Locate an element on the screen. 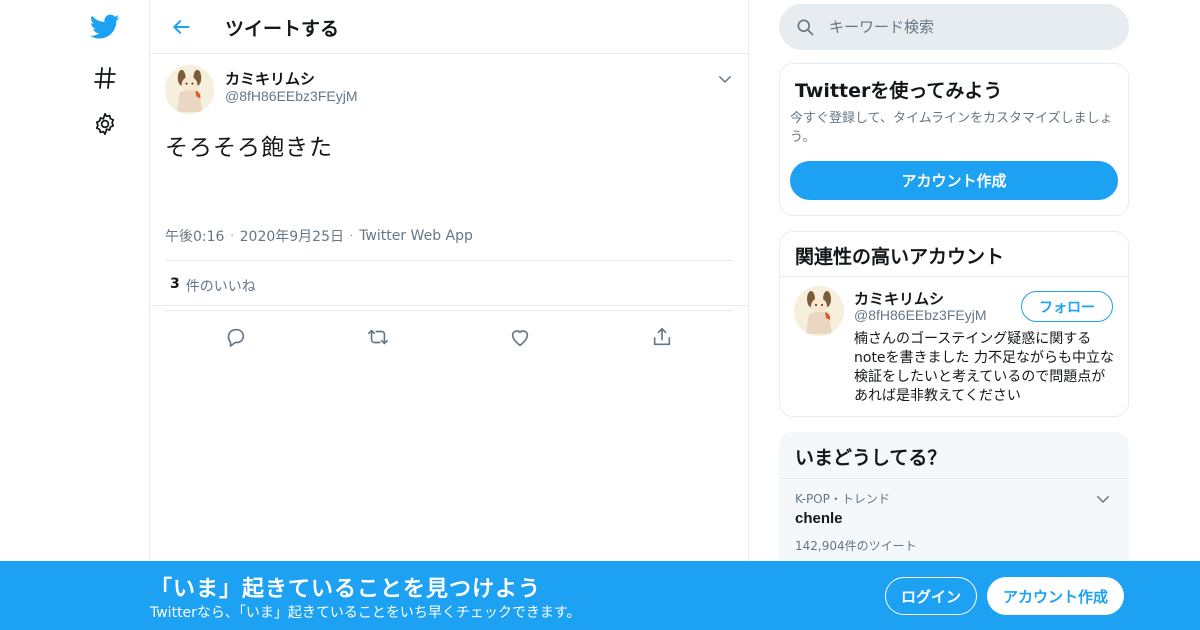  hashtag-icon is located at coordinates (105, 78).